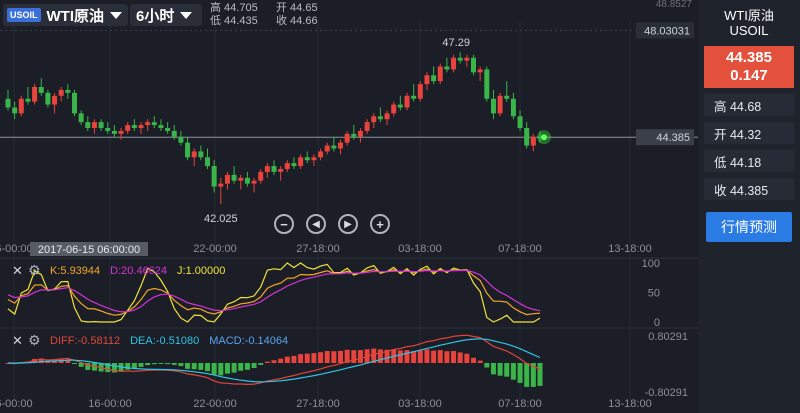 The height and width of the screenshot is (413, 800). What do you see at coordinates (657, 323) in the screenshot?
I see `kdj-tick-label: 0` at bounding box center [657, 323].